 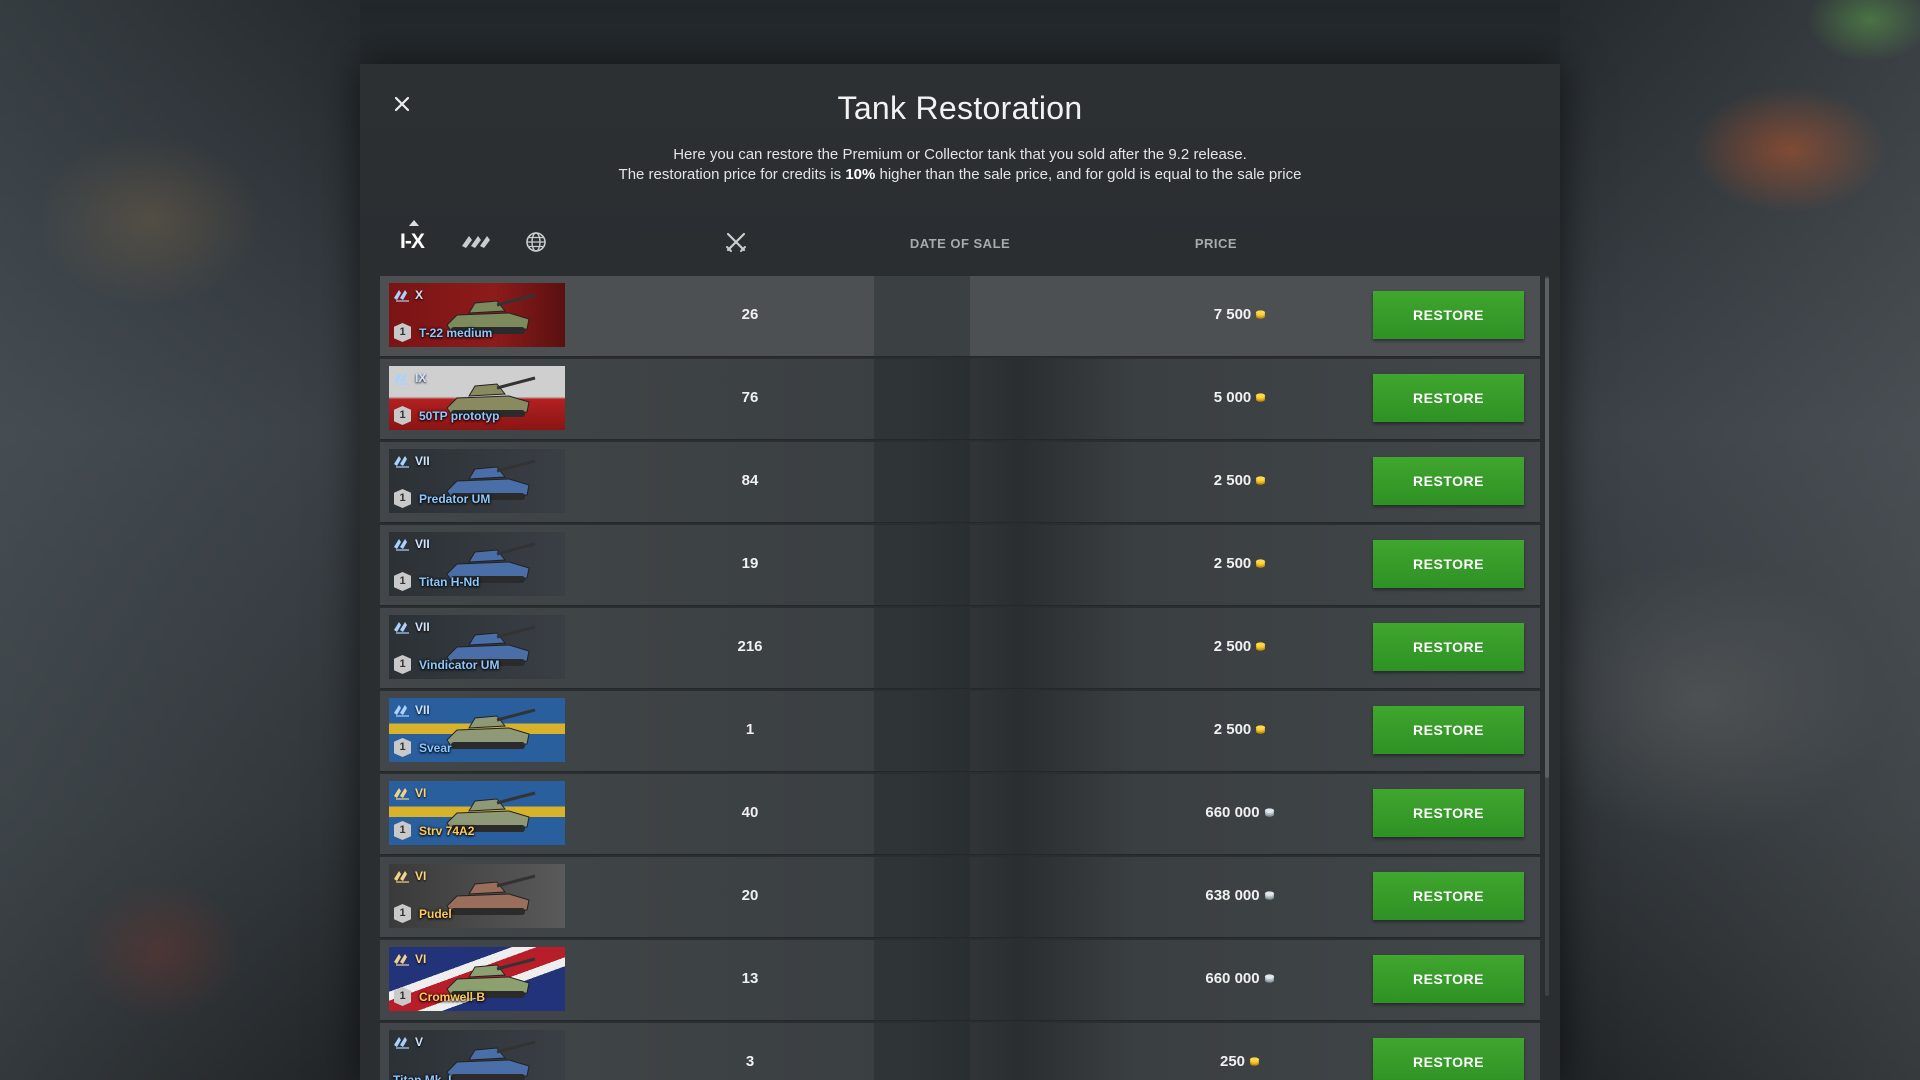 What do you see at coordinates (960, 565) in the screenshot?
I see `tank-row: VII 1 Titan H-Nd 19 2 500 RESTORE` at bounding box center [960, 565].